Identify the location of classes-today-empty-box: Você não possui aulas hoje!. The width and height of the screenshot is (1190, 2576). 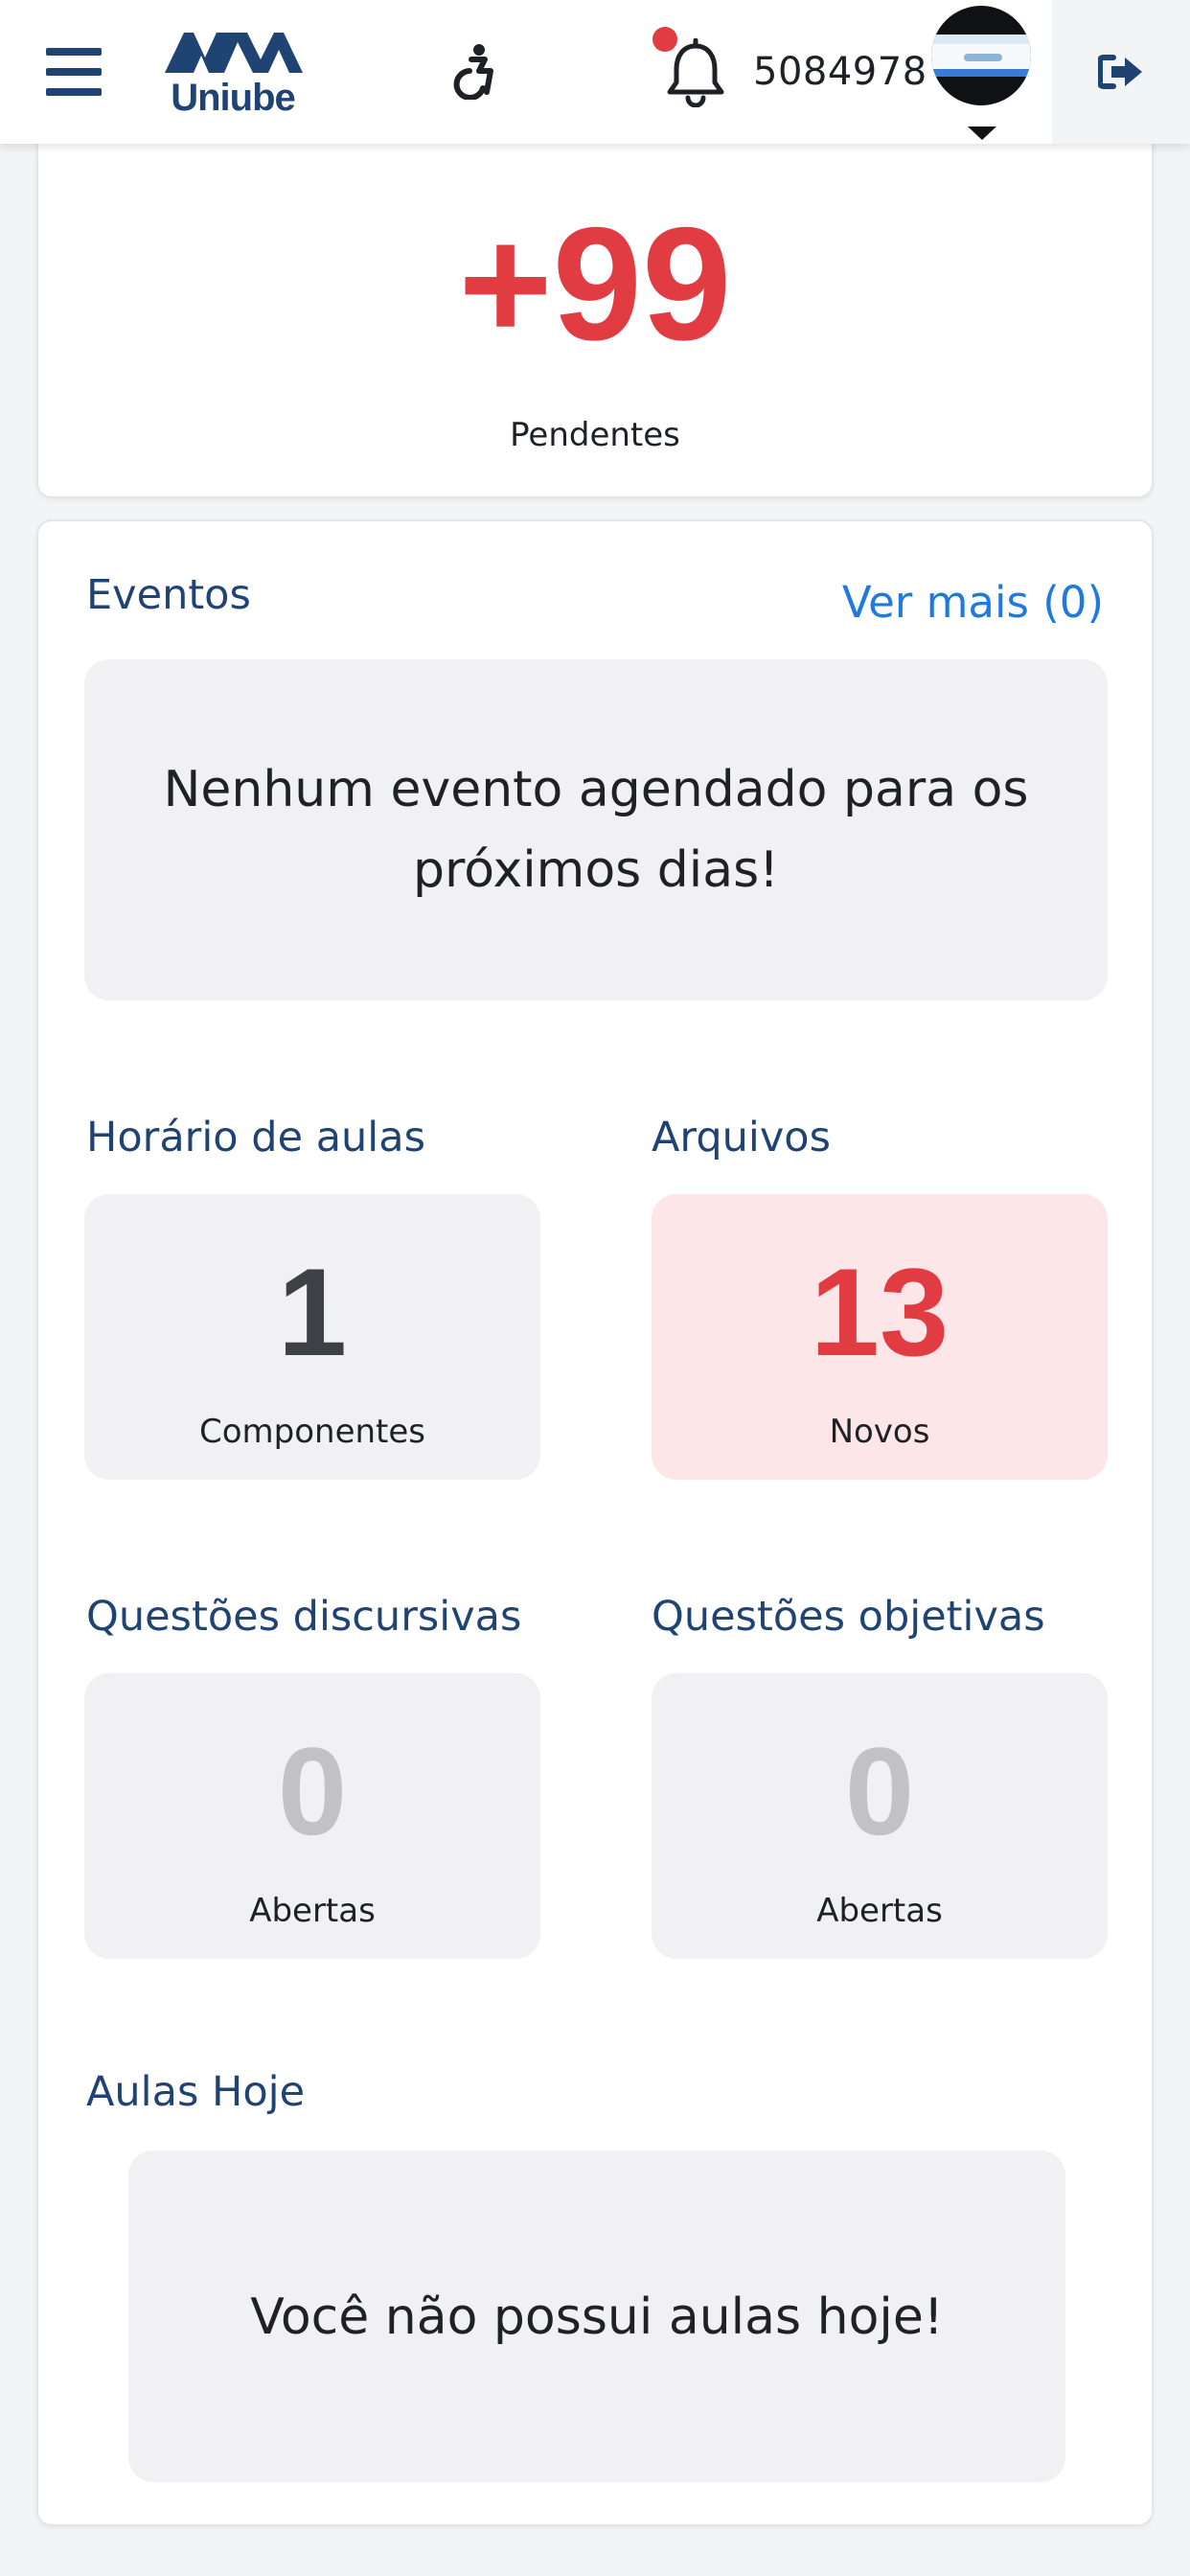
(596, 2316).